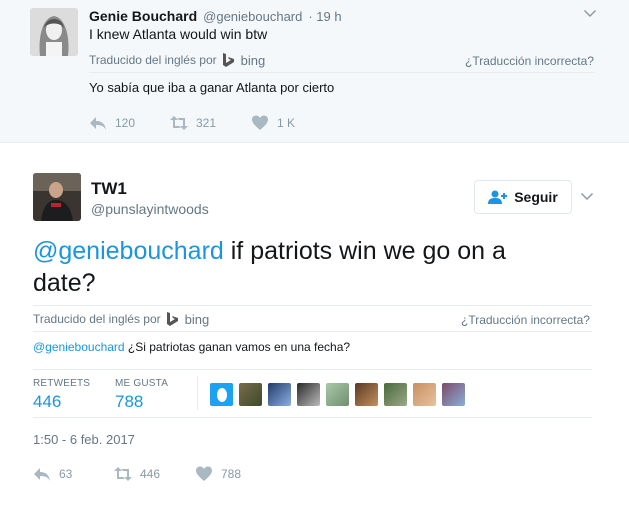  Describe the element at coordinates (109, 189) in the screenshot. I see `author-name: TW1` at that location.